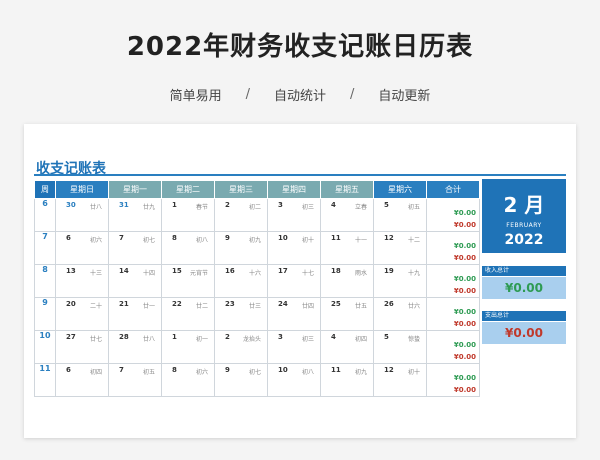 The image size is (600, 460). Describe the element at coordinates (347, 189) in the screenshot. I see `header-friday: 星期五` at that location.